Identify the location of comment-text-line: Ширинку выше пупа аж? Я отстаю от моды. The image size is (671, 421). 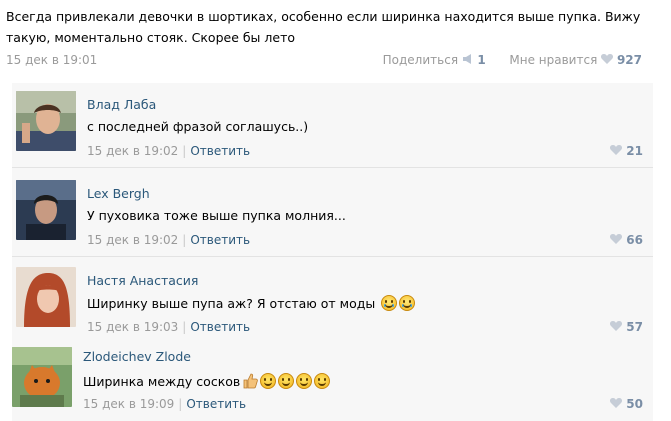
(251, 303).